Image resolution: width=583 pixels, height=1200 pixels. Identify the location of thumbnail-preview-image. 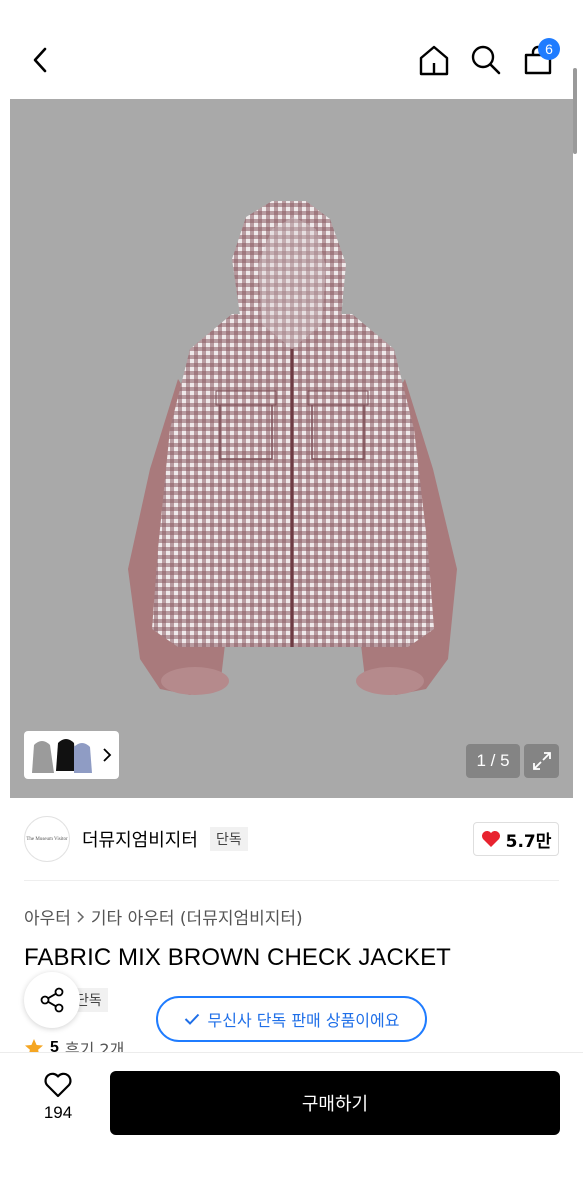
(62, 756).